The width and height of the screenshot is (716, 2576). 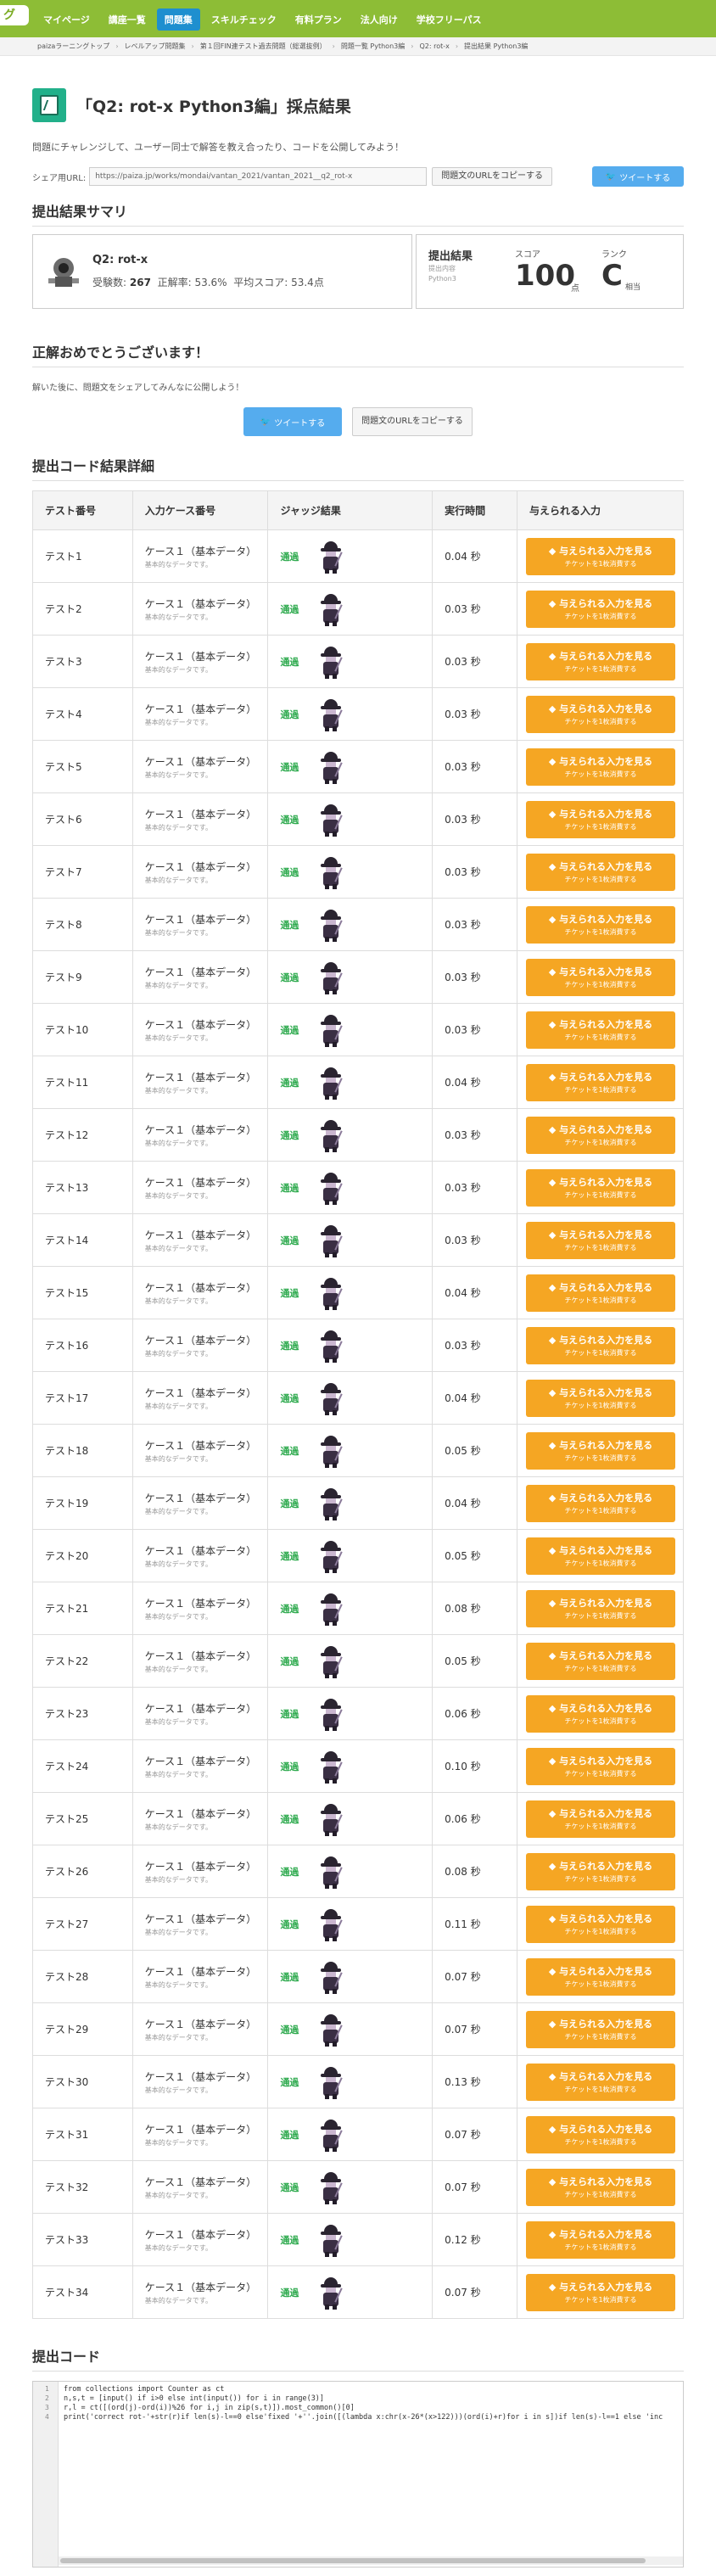 What do you see at coordinates (474, 1924) in the screenshot?
I see `exec-time: 0.11 秒` at bounding box center [474, 1924].